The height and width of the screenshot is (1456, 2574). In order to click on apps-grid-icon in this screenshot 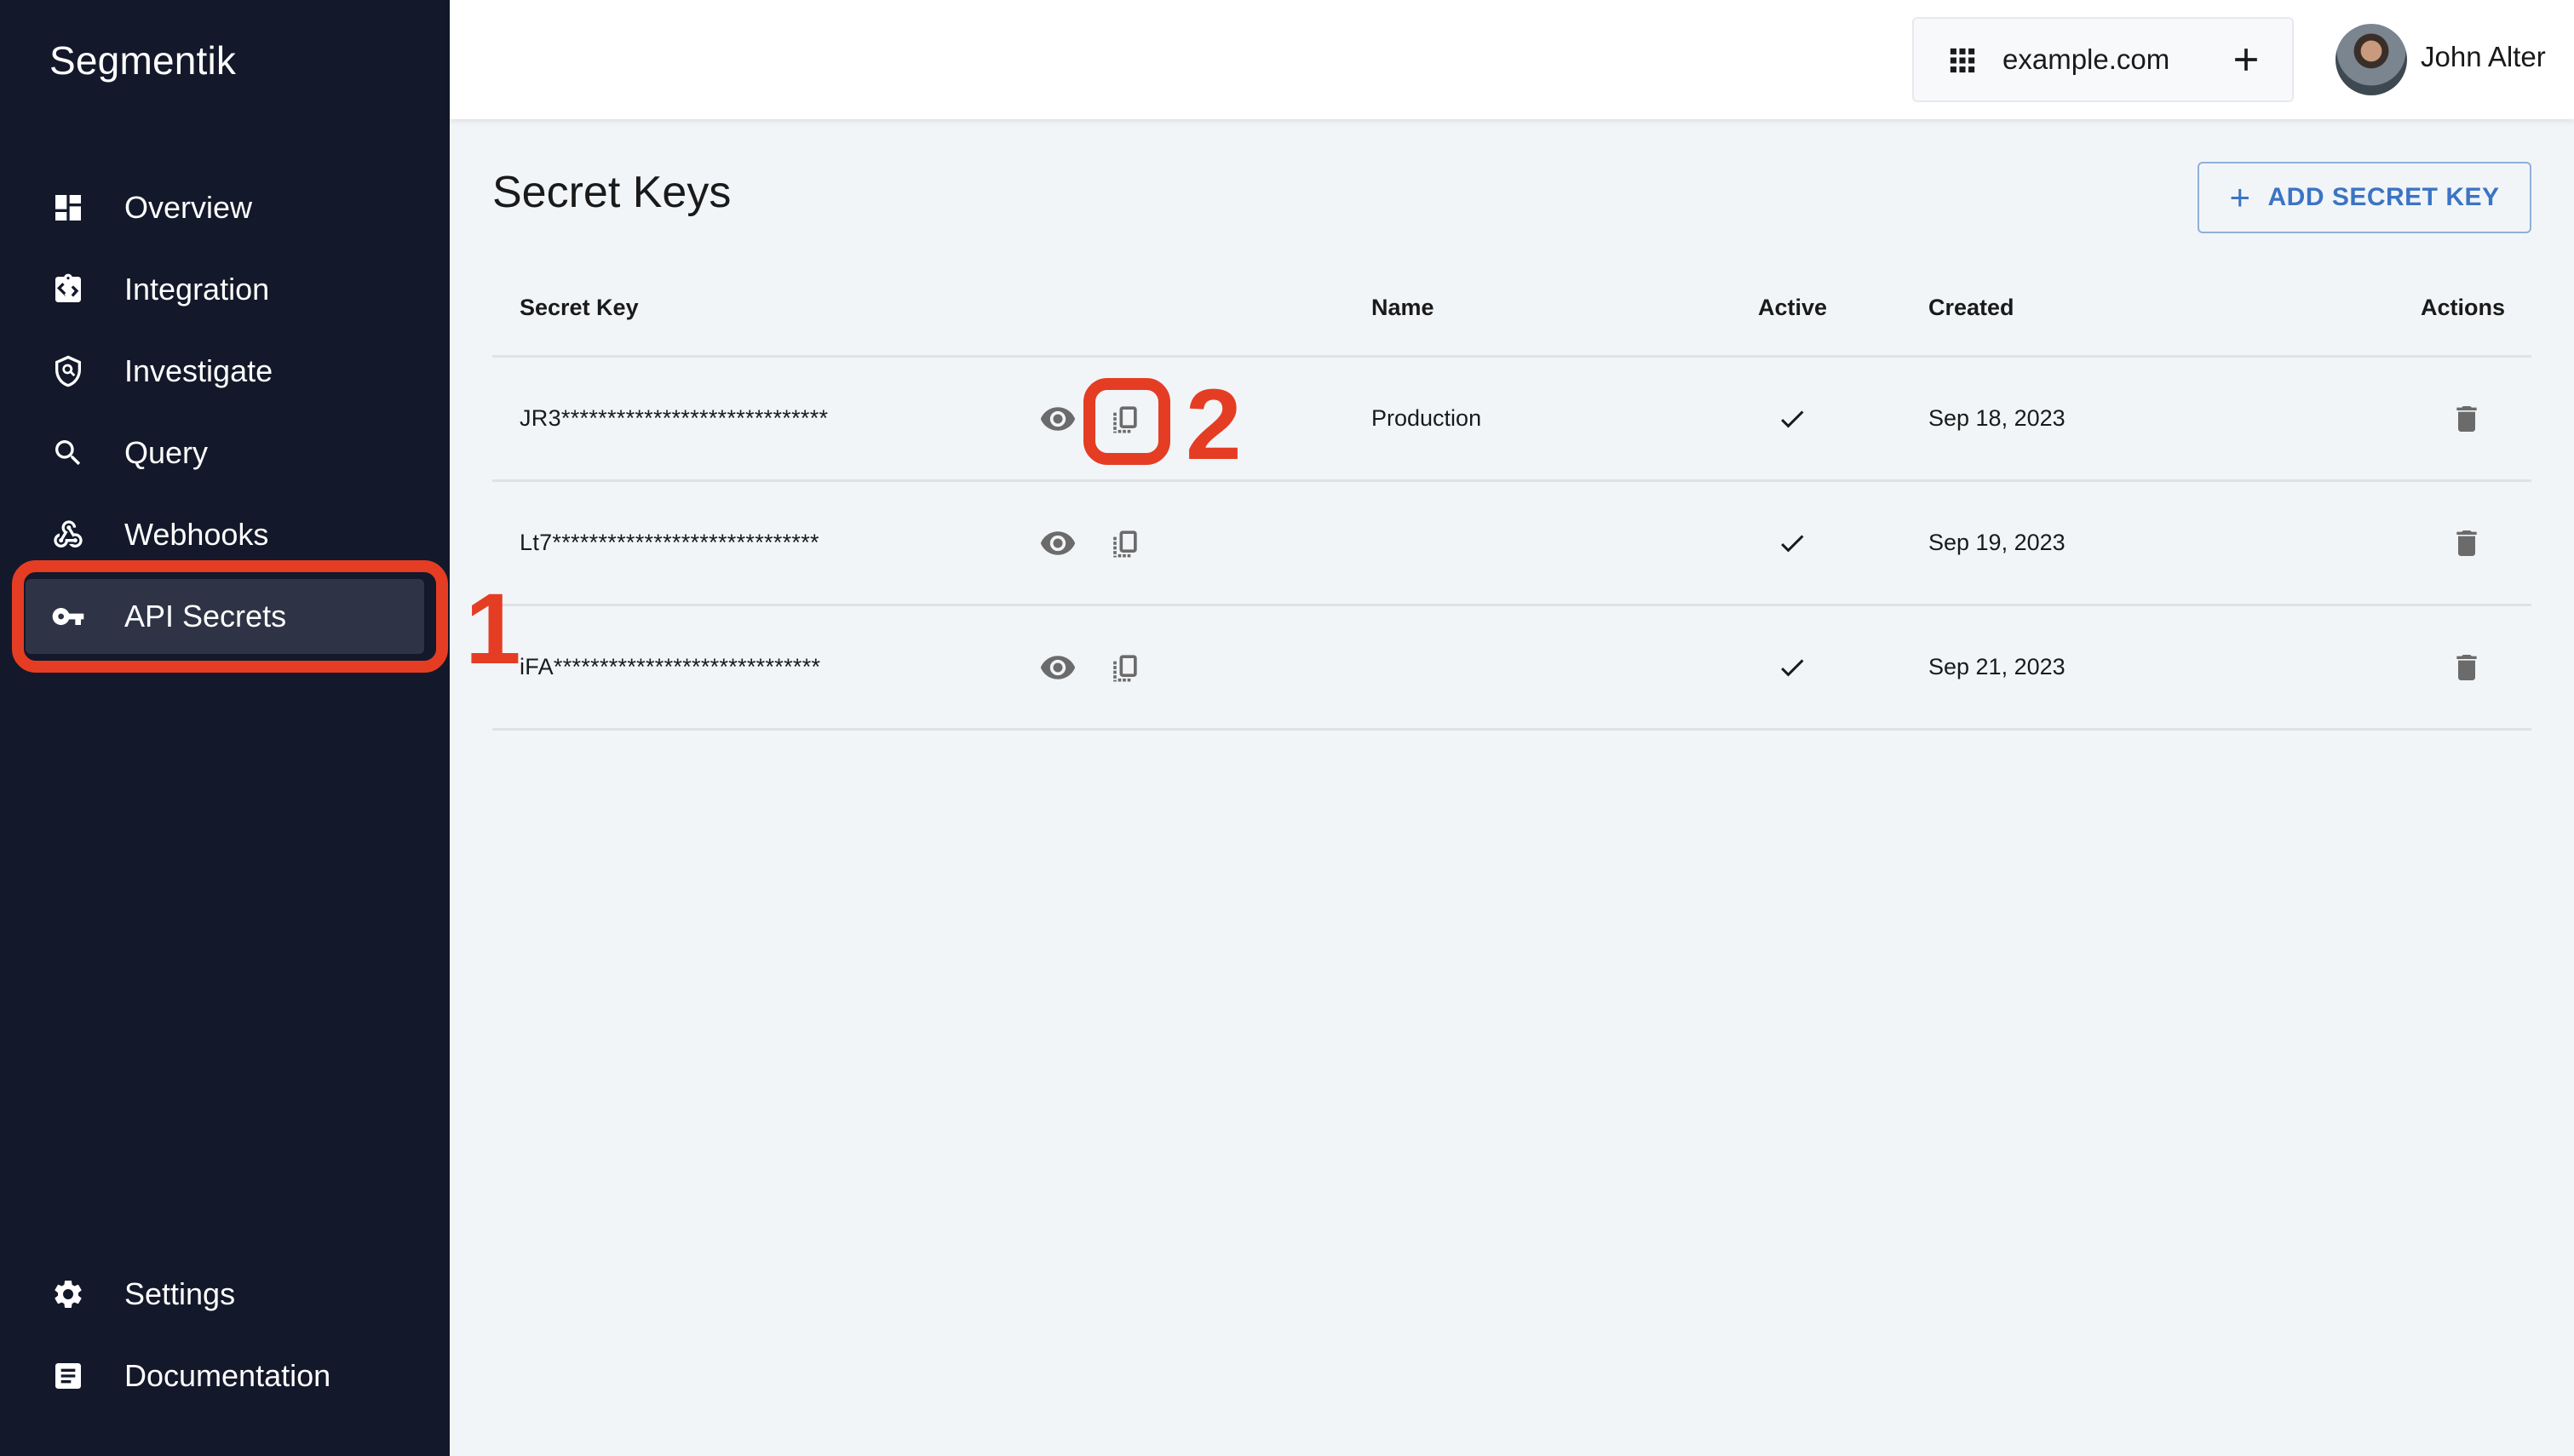, I will do `click(1963, 61)`.